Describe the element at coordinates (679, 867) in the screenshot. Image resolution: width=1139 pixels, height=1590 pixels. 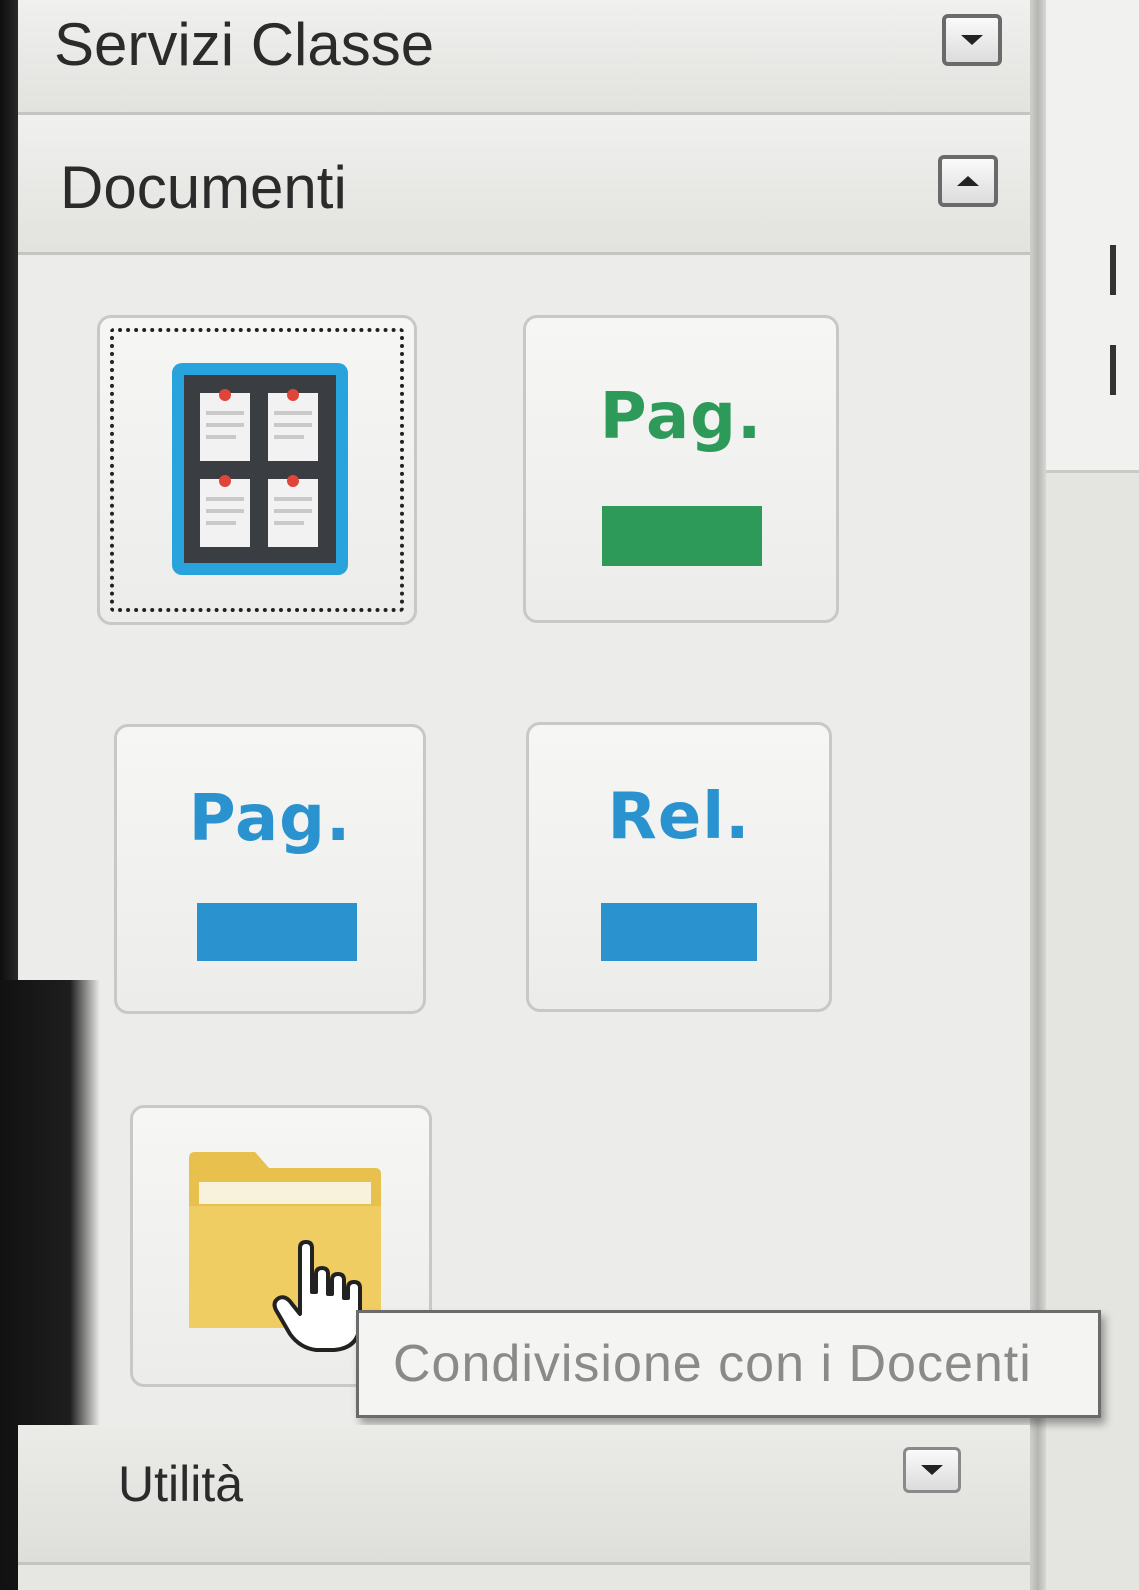
I see `tile-rel-blue: Rel.` at that location.